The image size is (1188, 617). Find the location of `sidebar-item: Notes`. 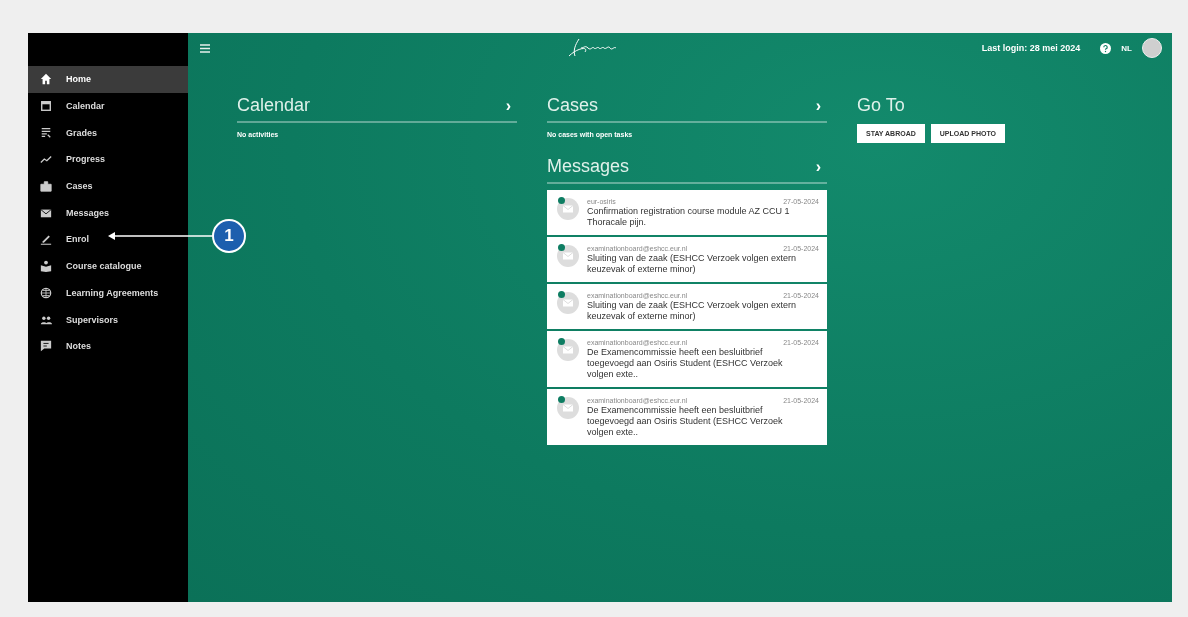

sidebar-item: Notes is located at coordinates (108, 346).